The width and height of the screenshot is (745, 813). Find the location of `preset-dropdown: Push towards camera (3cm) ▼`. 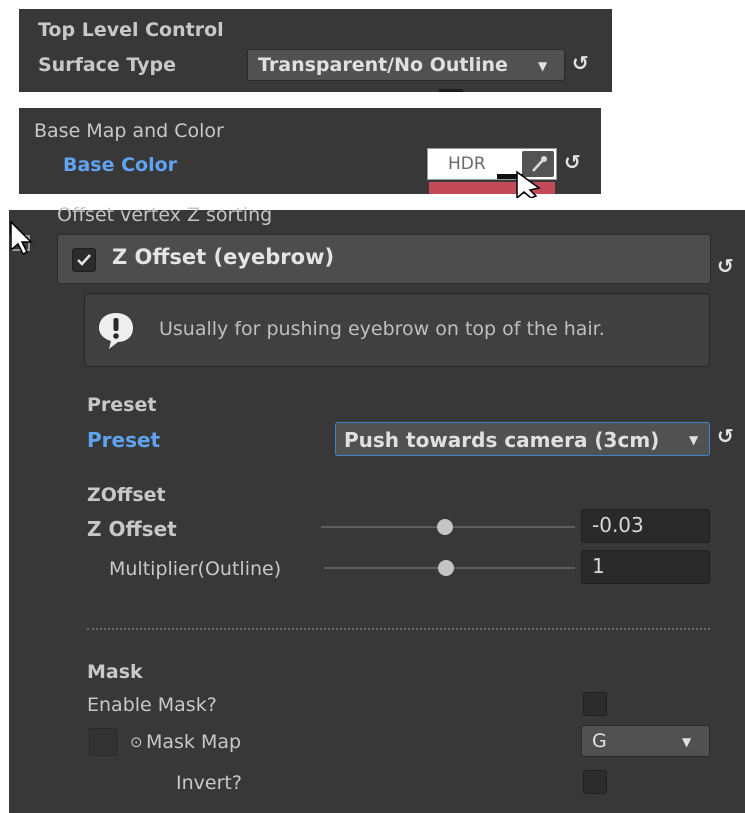

preset-dropdown: Push towards camera (3cm) ▼ is located at coordinates (522, 439).